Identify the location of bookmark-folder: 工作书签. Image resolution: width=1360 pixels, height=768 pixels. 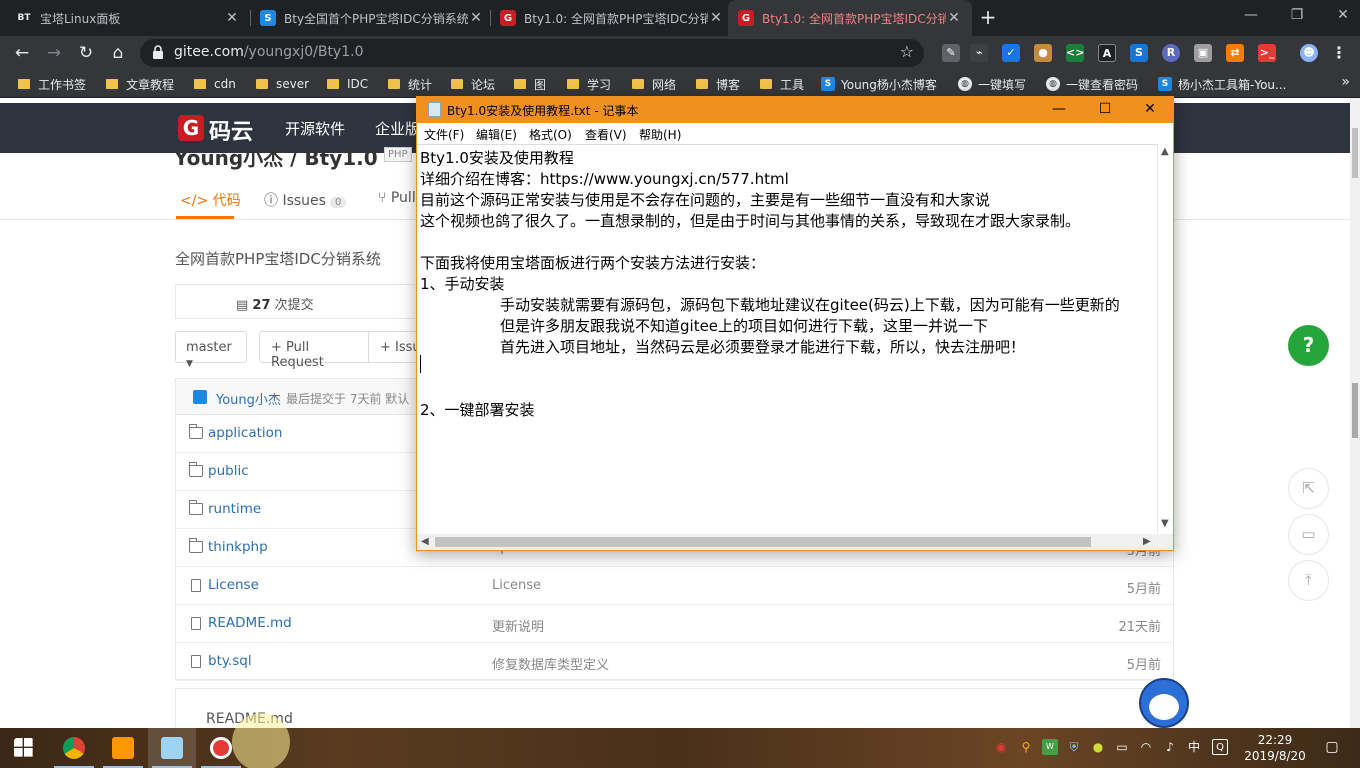
(52, 84).